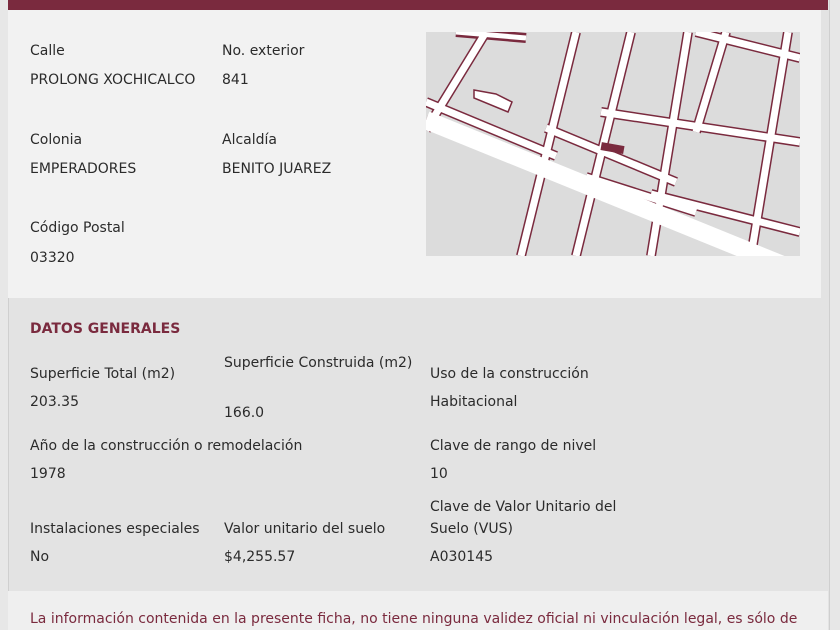  What do you see at coordinates (105, 329) in the screenshot?
I see `datos-generales-title: DATOS GENERALES` at bounding box center [105, 329].